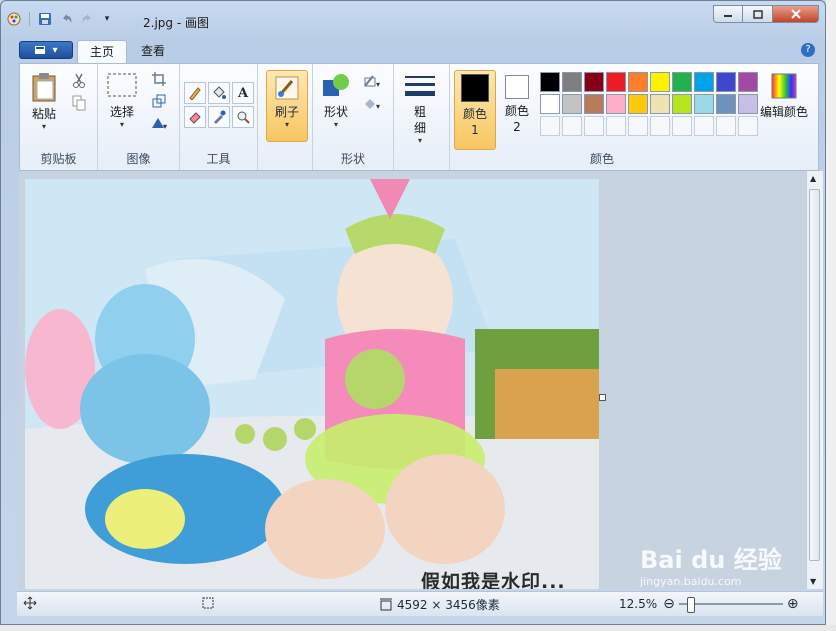  Describe the element at coordinates (649, 104) in the screenshot. I see `color-palette` at that location.